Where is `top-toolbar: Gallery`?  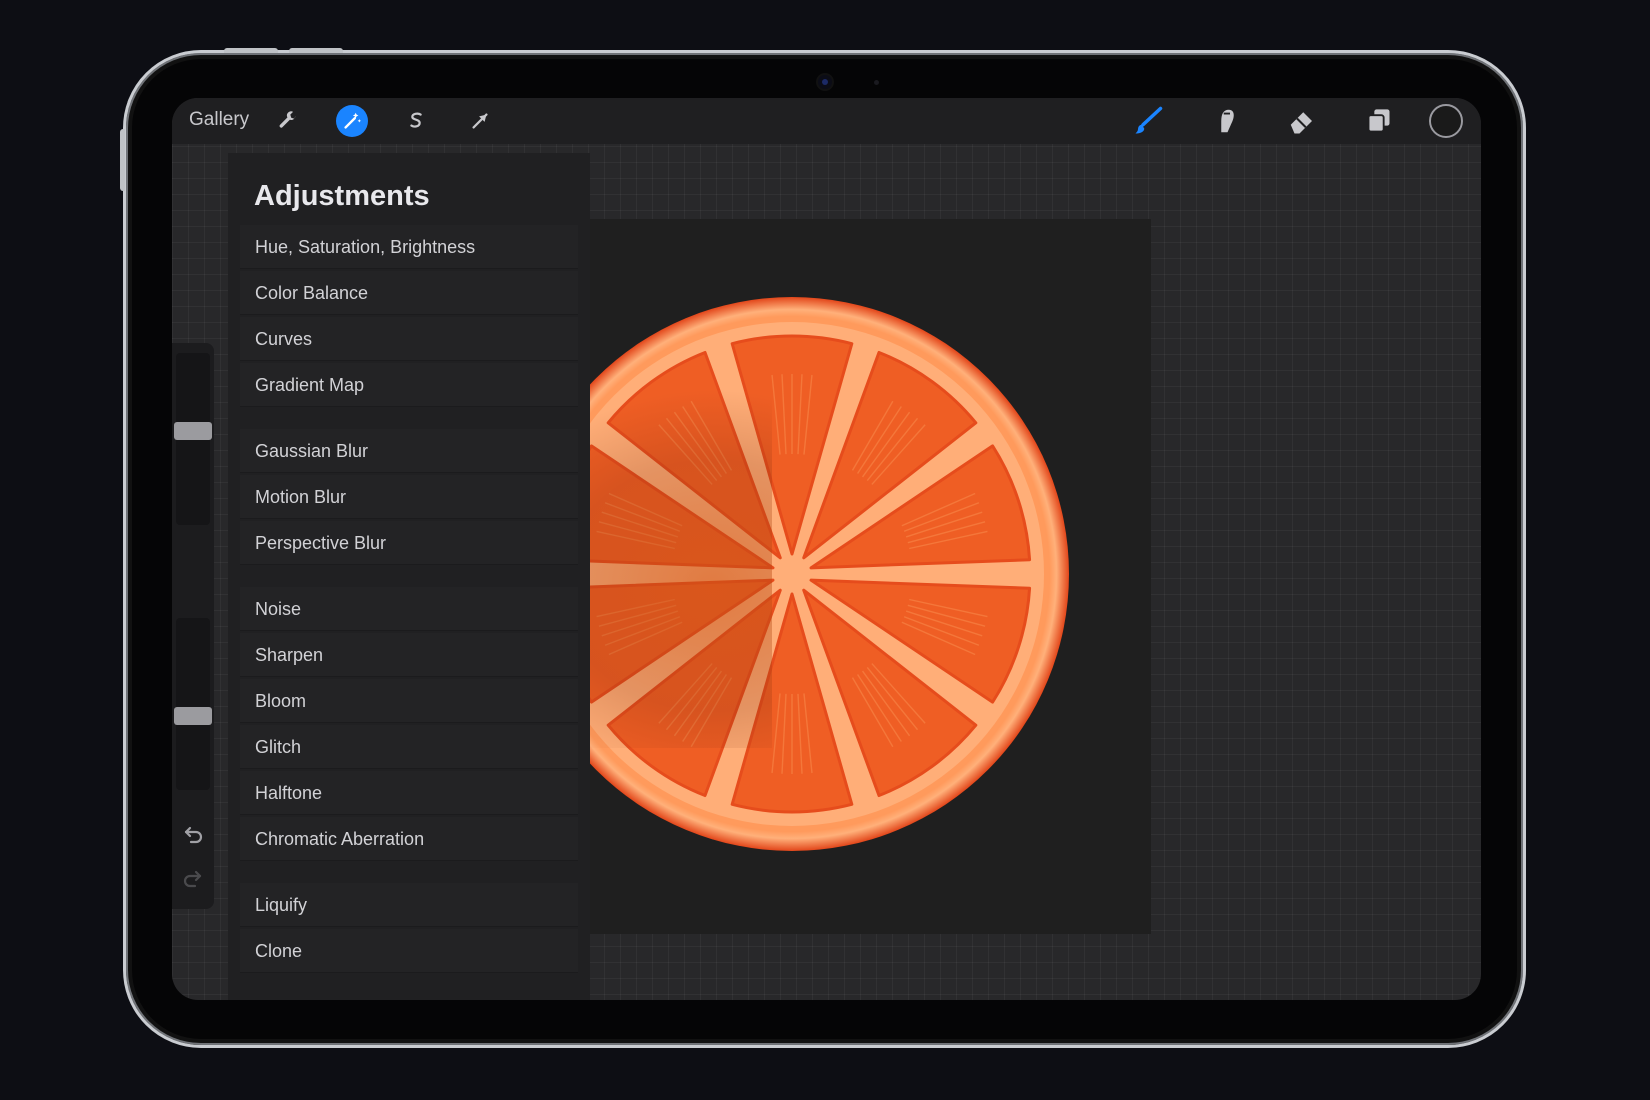
top-toolbar: Gallery is located at coordinates (826, 121).